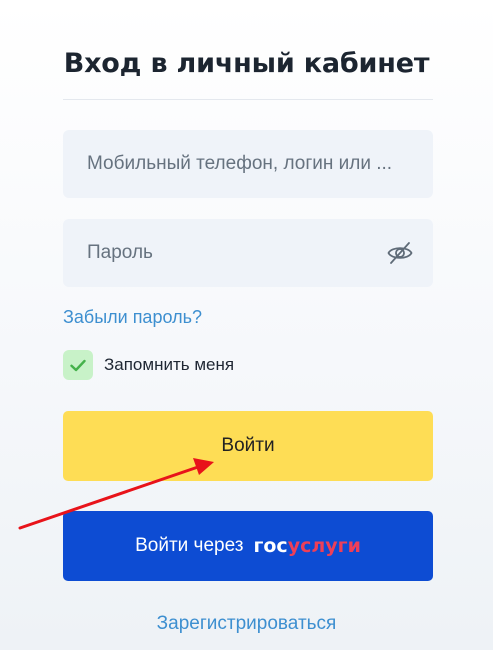 This screenshot has height=650, width=493. What do you see at coordinates (169, 364) in the screenshot?
I see `remember-label: Запомнить меня` at bounding box center [169, 364].